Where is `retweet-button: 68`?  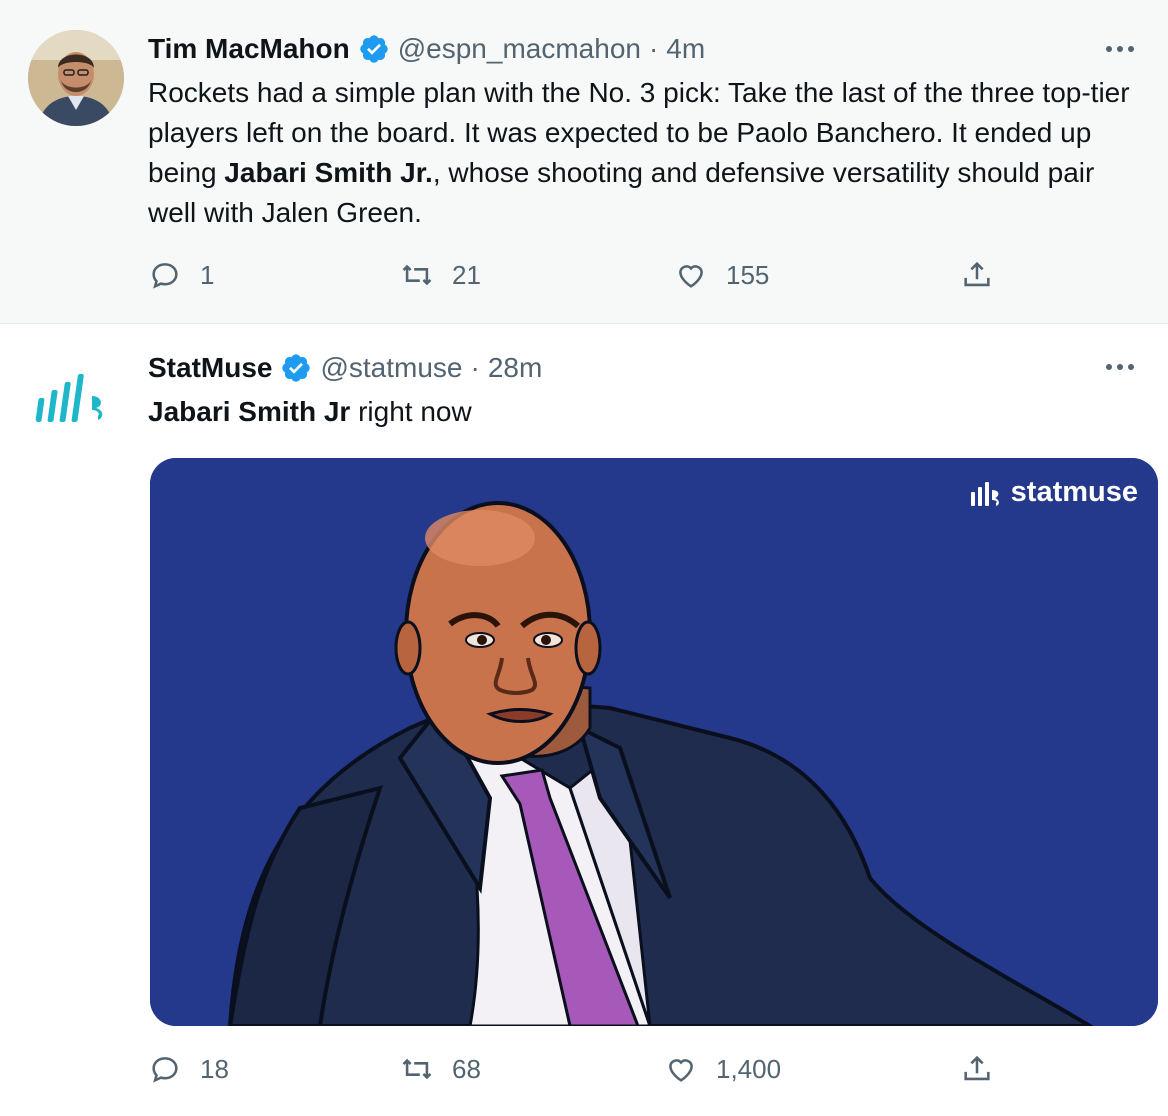
retweet-button: 68 is located at coordinates (440, 1069).